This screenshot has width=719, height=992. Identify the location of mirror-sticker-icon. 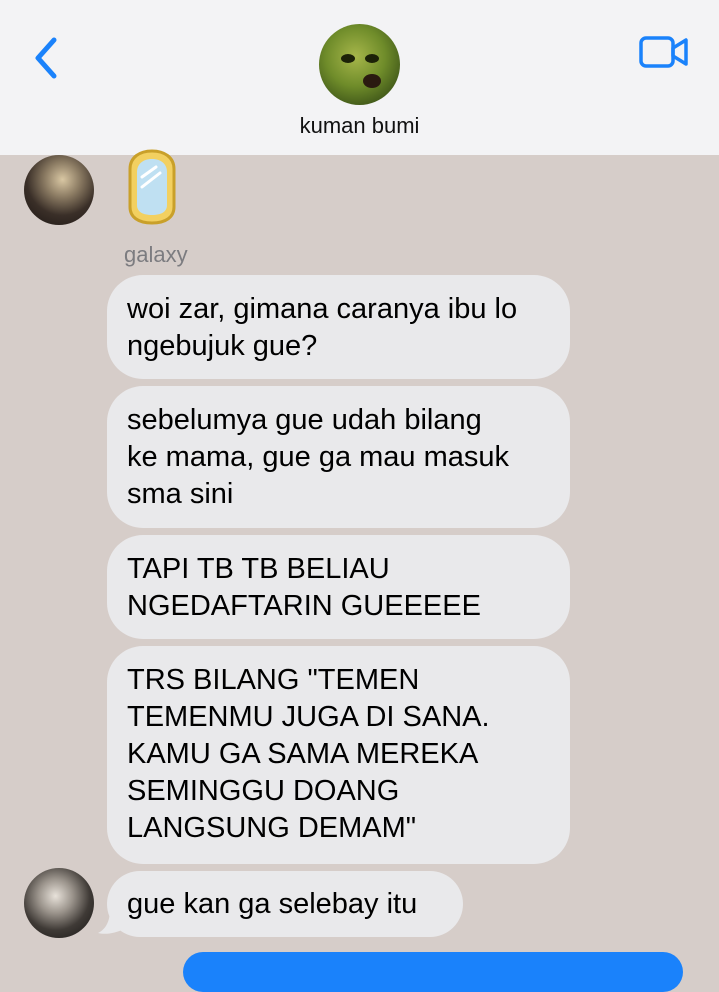
(152, 186).